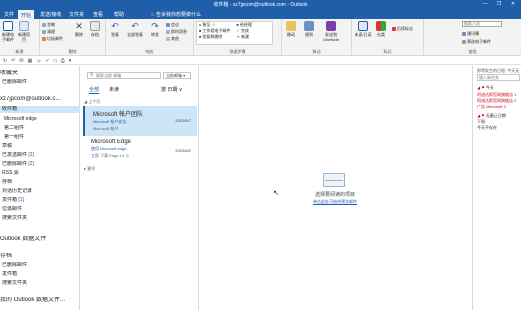 This screenshot has width=521, height=310. I want to click on quickstep-item: ■ 答复和删除, so click(216, 37).